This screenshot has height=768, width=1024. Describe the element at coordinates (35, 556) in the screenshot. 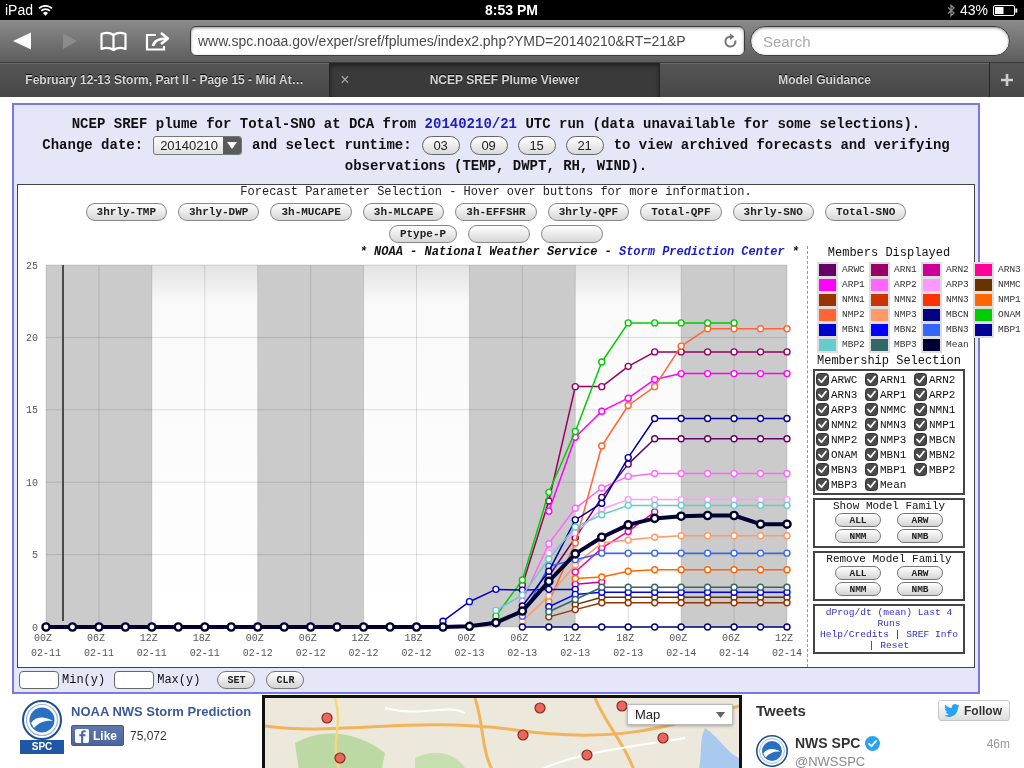

I see `y-tick-label: 5` at that location.